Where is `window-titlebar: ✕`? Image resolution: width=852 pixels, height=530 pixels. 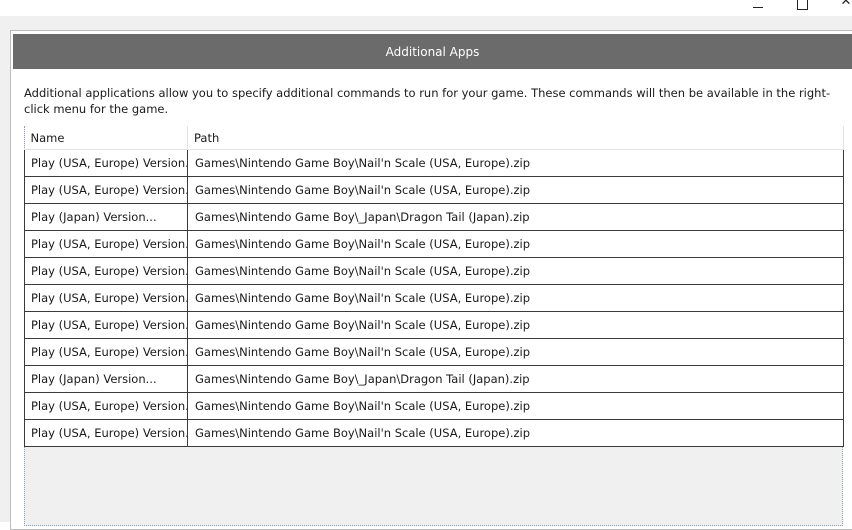 window-titlebar: ✕ is located at coordinates (426, 8).